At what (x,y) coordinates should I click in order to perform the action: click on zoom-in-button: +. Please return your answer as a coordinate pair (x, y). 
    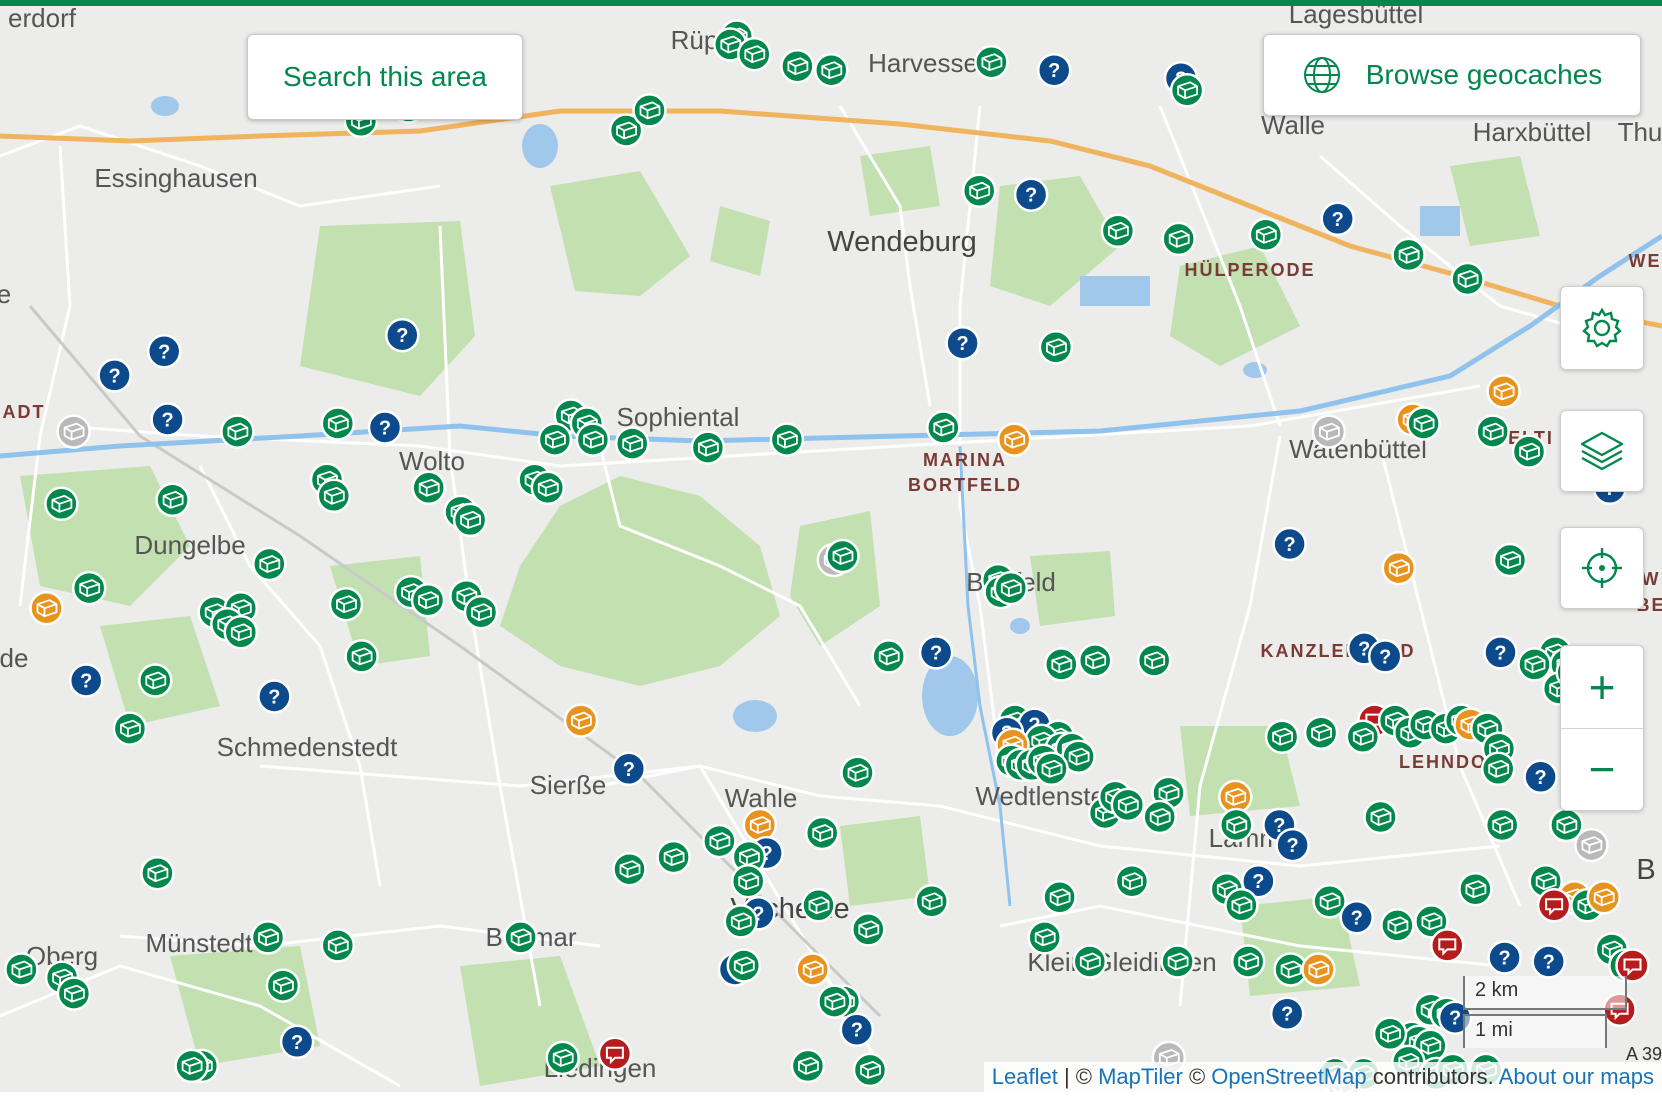
    Looking at the image, I should click on (1602, 687).